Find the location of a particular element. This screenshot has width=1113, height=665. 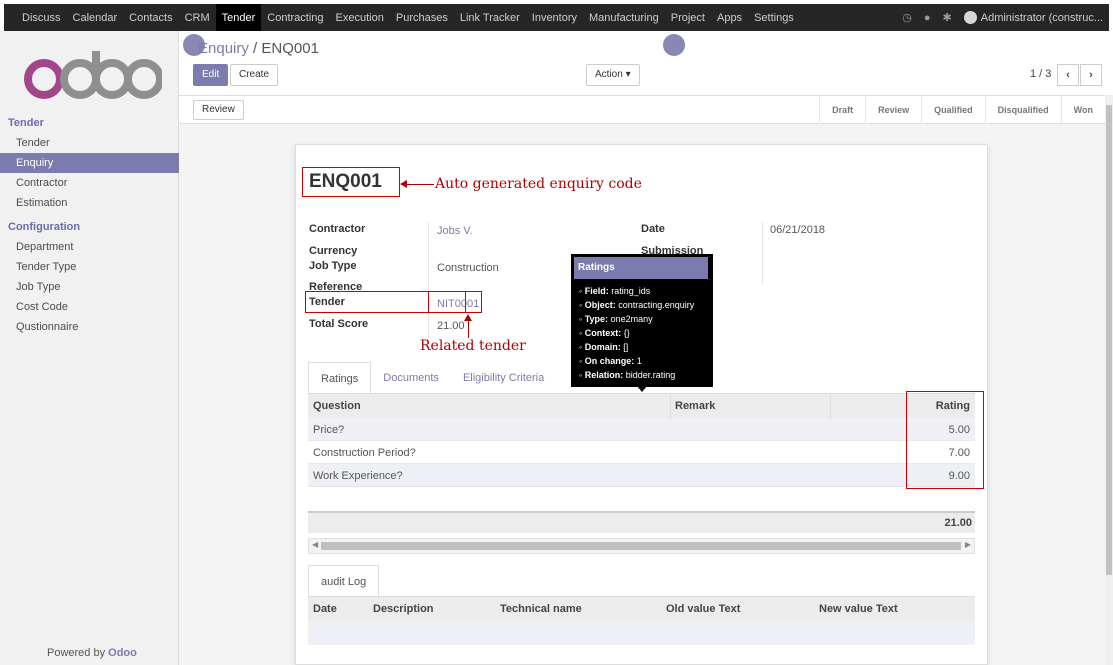

tender-value-highlight is located at coordinates (455, 302).